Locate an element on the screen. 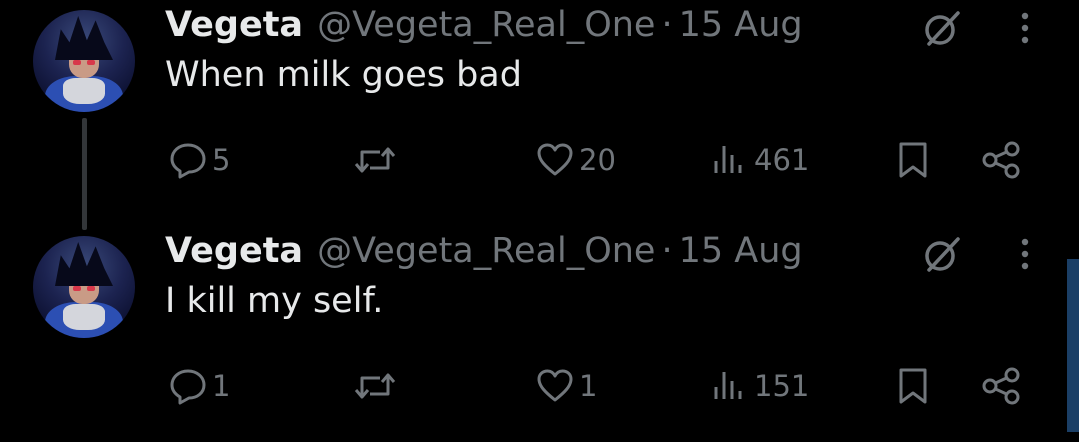  tweet-text: I kill my self. is located at coordinates (274, 301).